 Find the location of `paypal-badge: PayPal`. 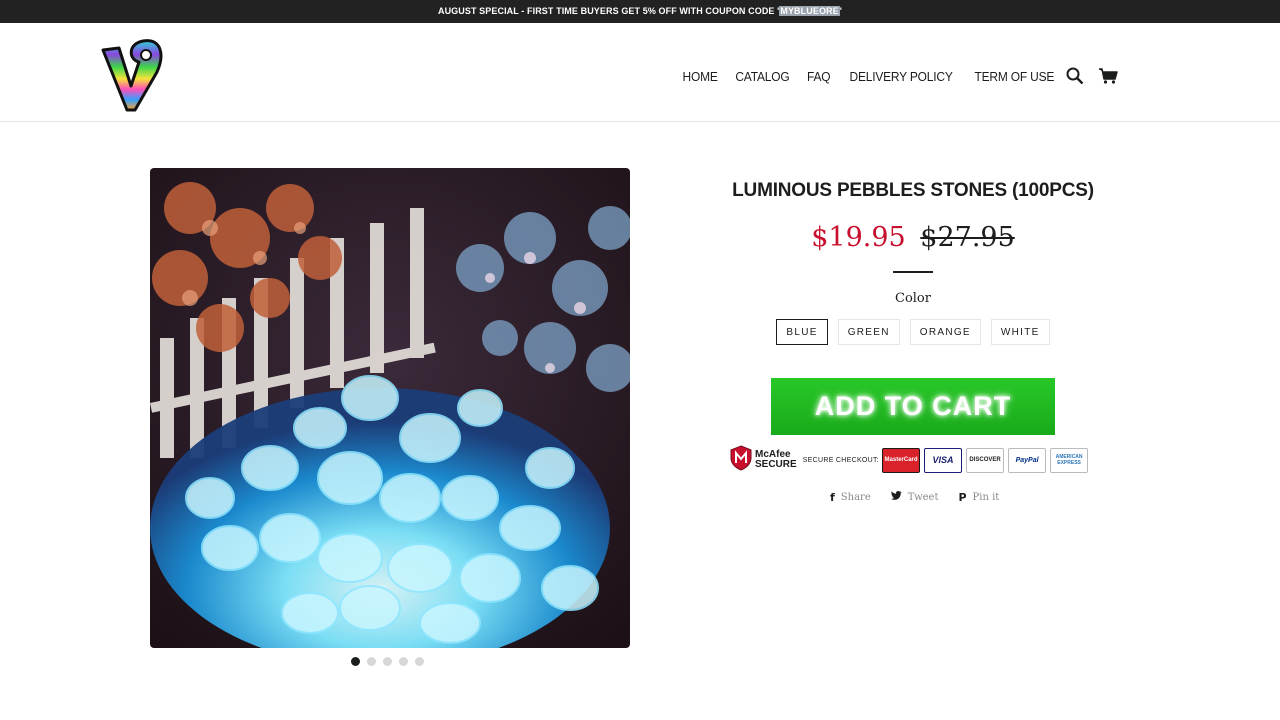

paypal-badge: PayPal is located at coordinates (1027, 460).